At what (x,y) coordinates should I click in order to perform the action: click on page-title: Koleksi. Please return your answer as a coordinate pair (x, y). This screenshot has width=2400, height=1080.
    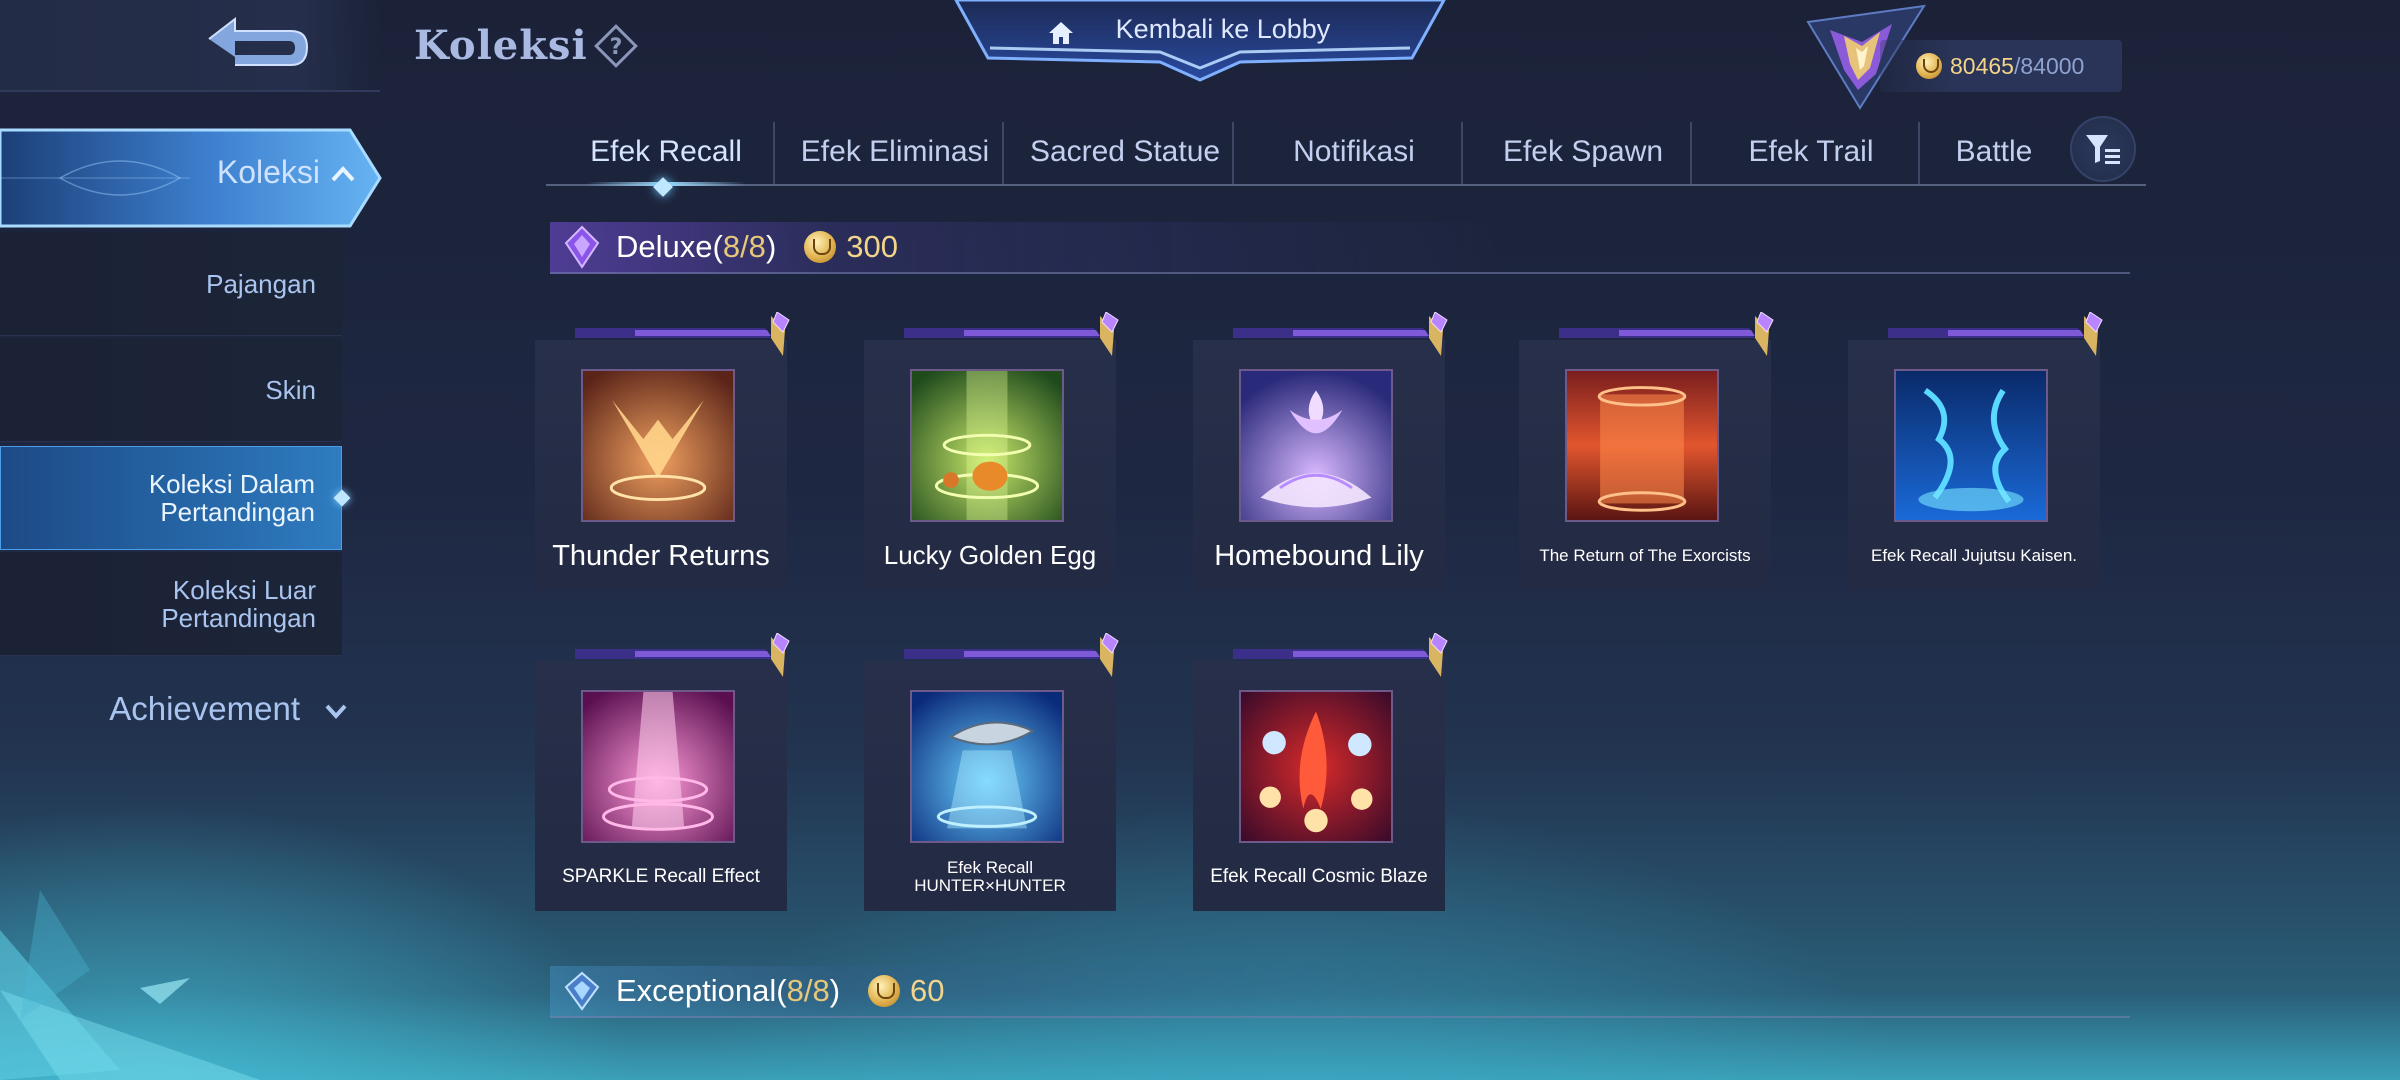
    Looking at the image, I should click on (501, 45).